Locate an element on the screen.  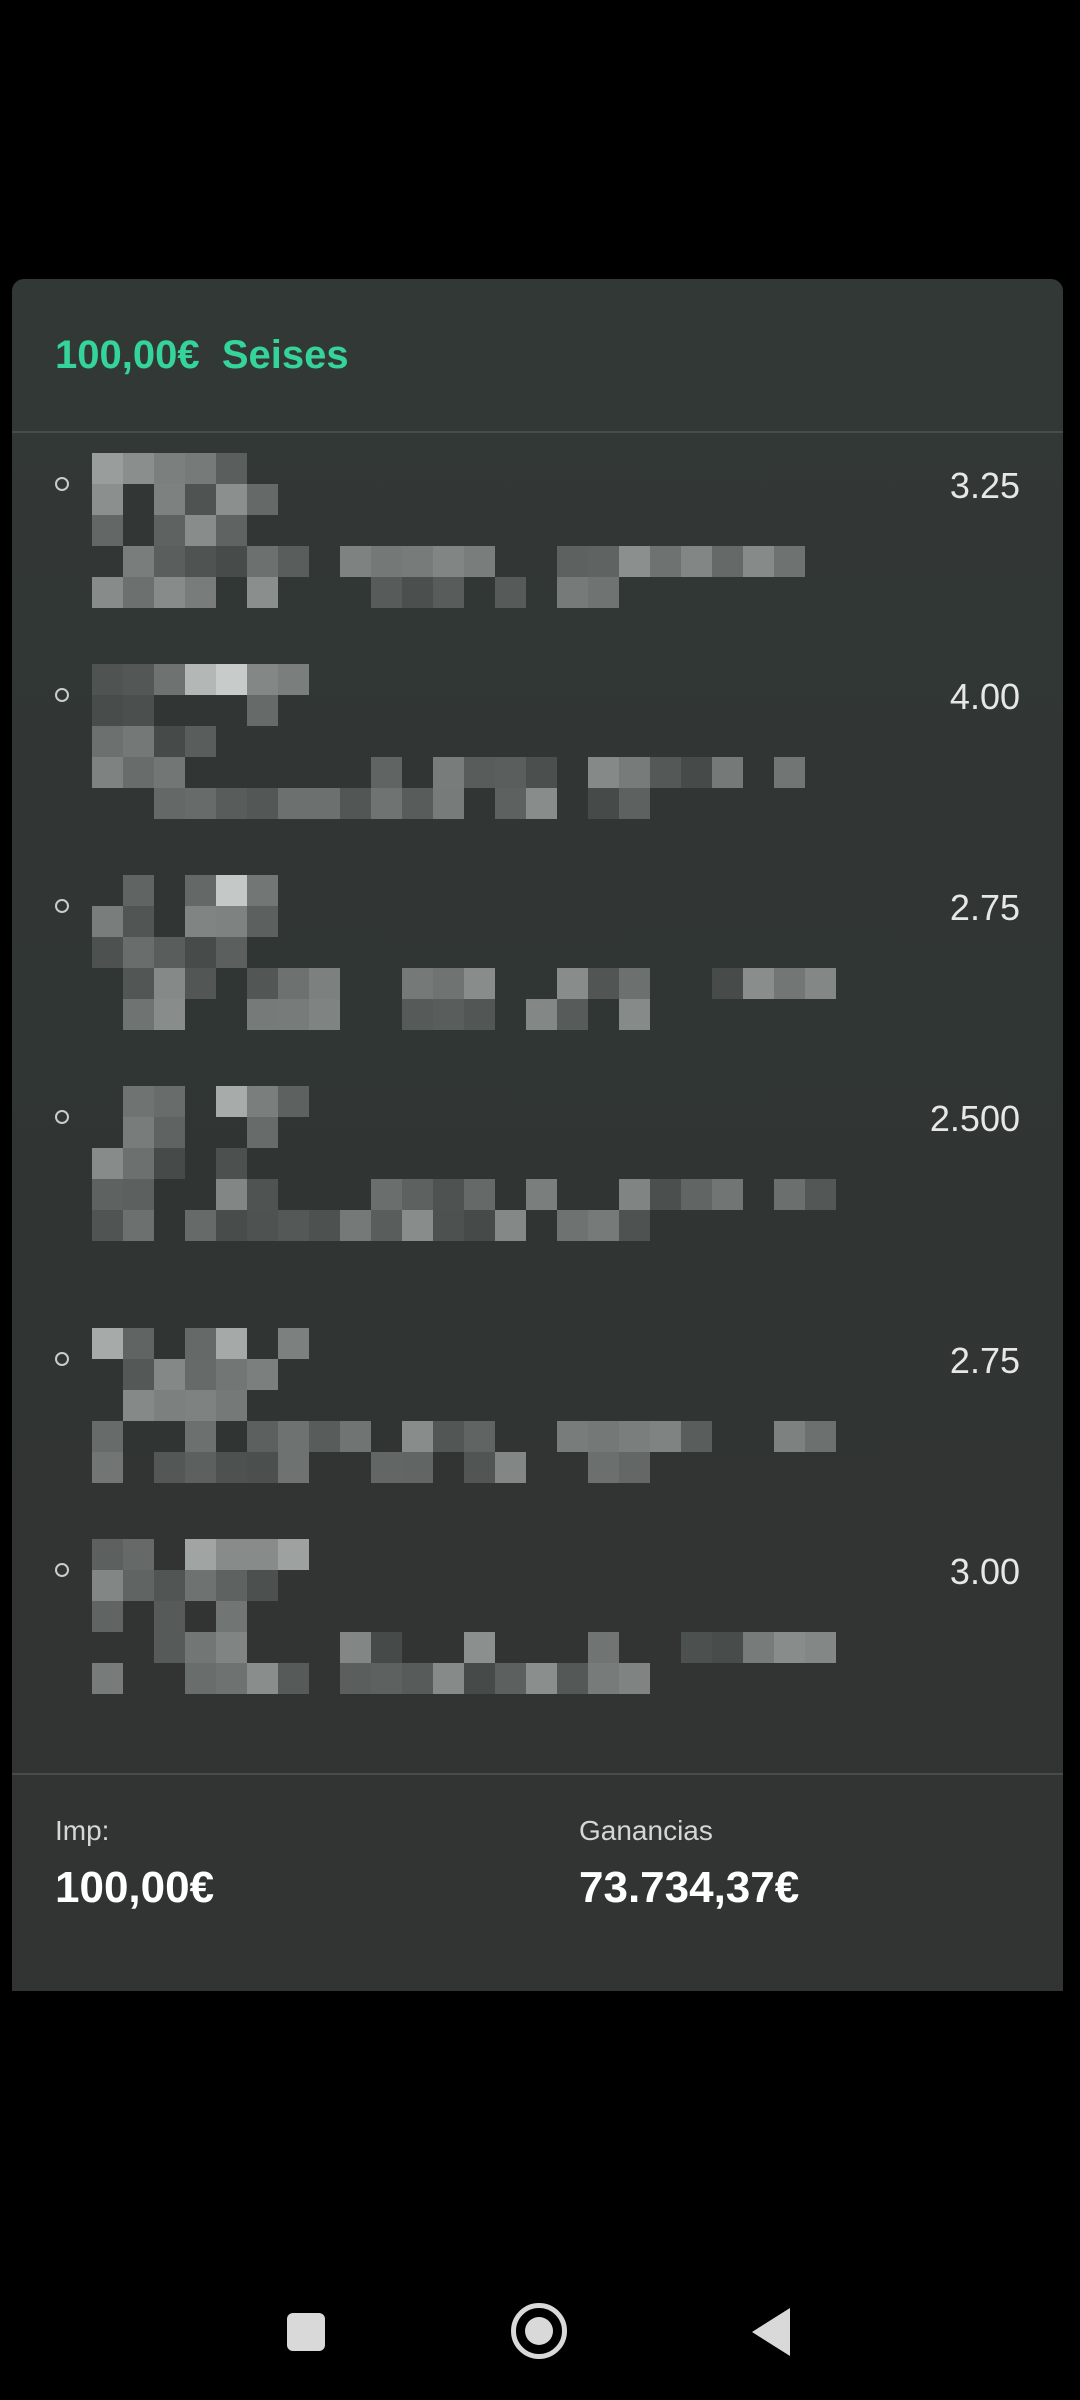
bet-title: 100,00€ Seises is located at coordinates (202, 355).